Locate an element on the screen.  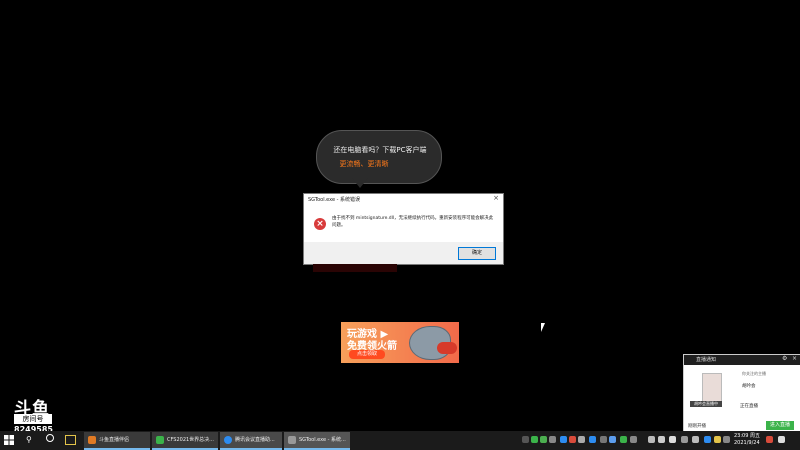
browser-app-icon is located at coordinates (160, 439).